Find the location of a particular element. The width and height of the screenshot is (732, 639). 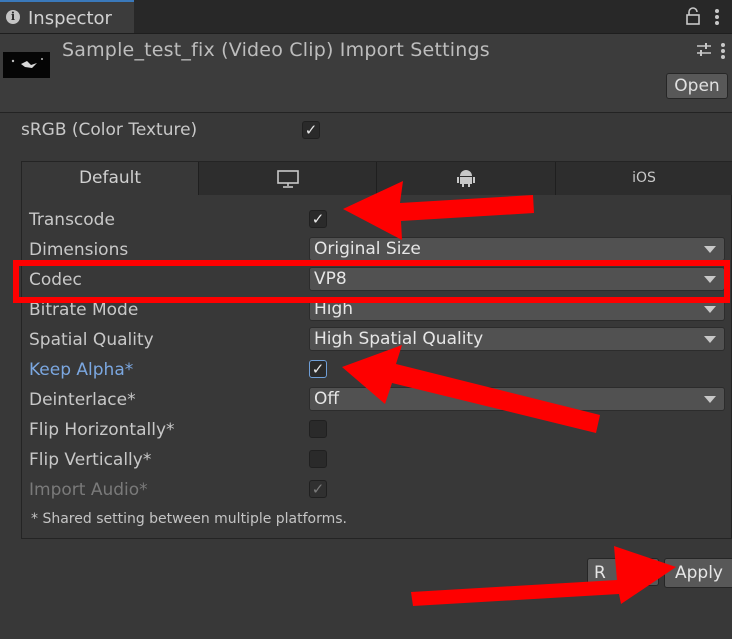

tab-ios-label: iOS is located at coordinates (644, 178).